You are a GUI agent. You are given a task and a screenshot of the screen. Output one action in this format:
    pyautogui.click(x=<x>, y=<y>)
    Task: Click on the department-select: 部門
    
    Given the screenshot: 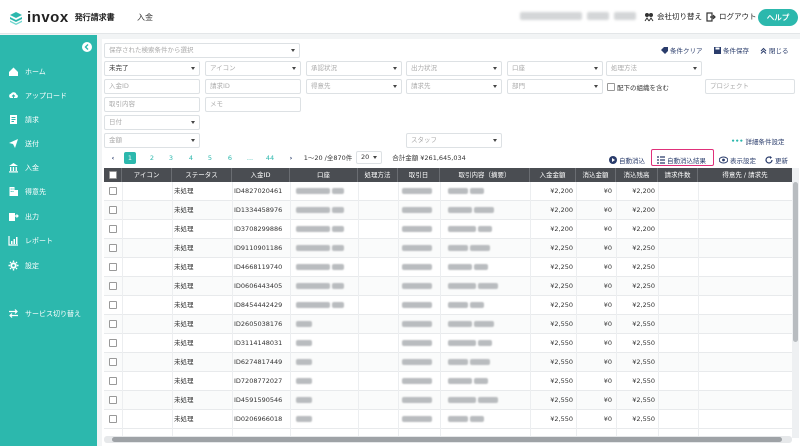 What is the action you would take?
    pyautogui.click(x=555, y=86)
    